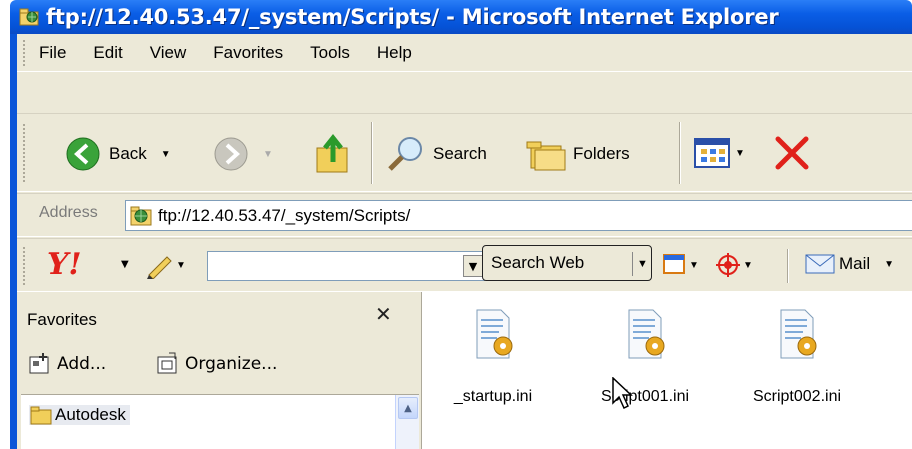 The width and height of the screenshot is (912, 449). Describe the element at coordinates (90, 414) in the screenshot. I see `favorite-folder-label: Autodesk` at that location.